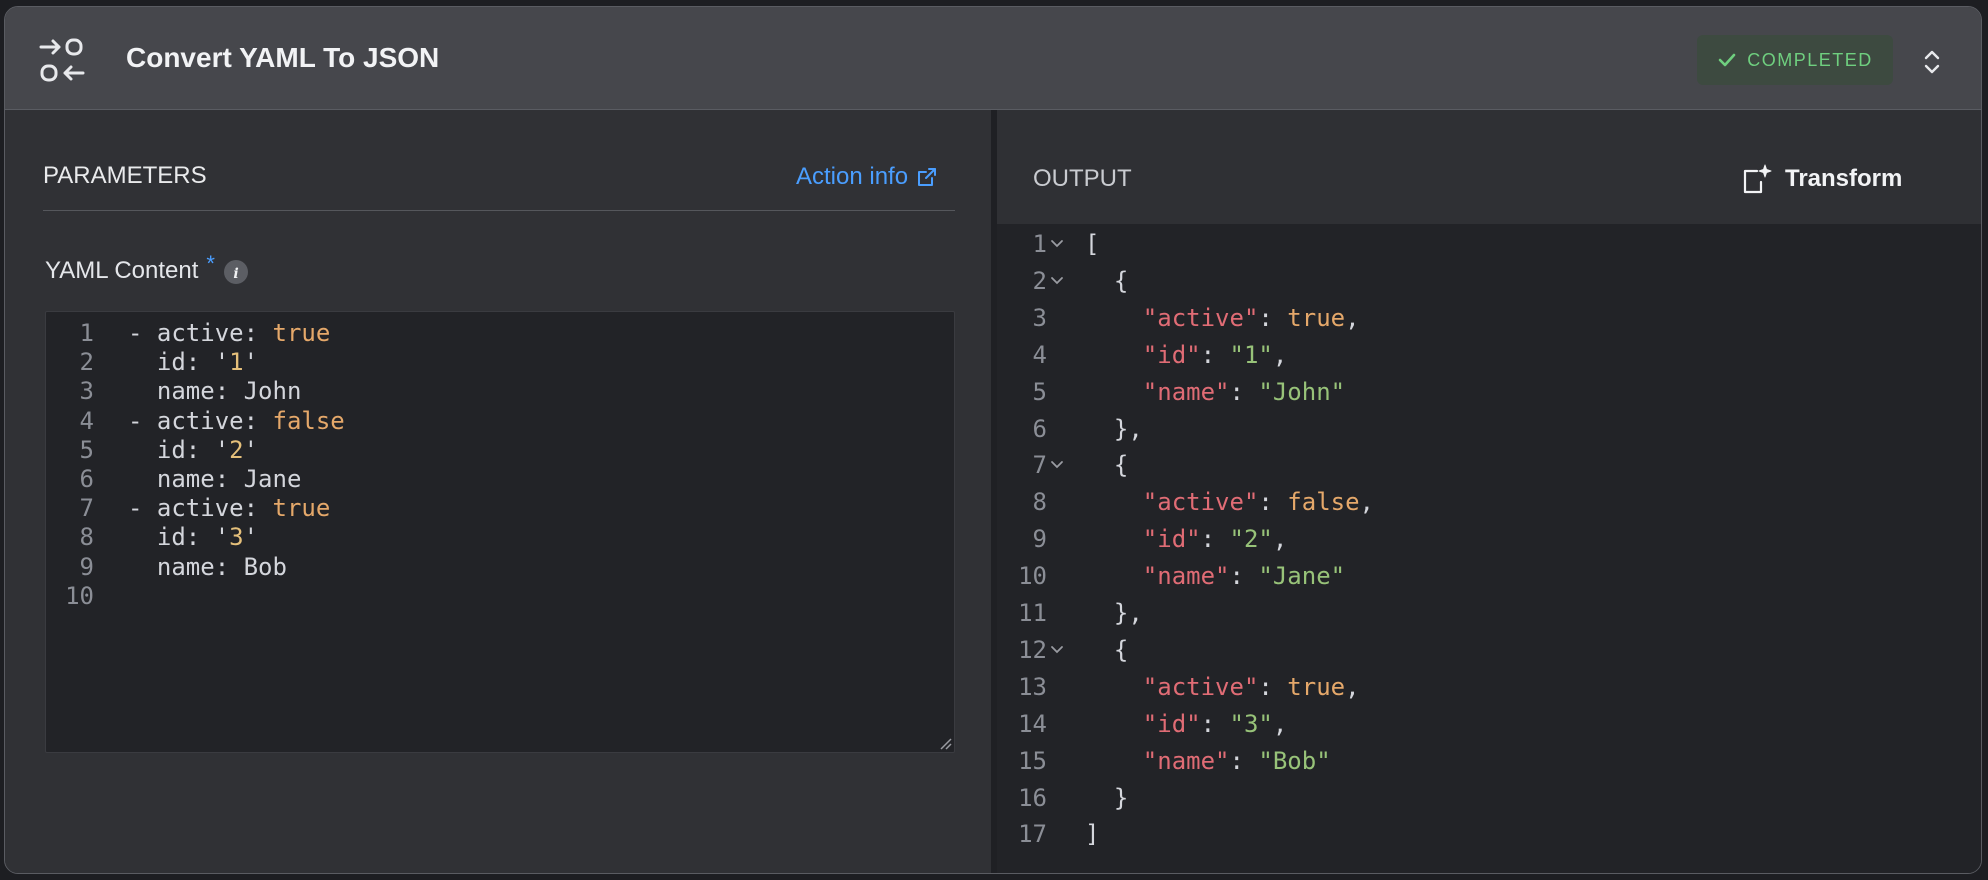  I want to click on line-number: 7, so click(1039, 465).